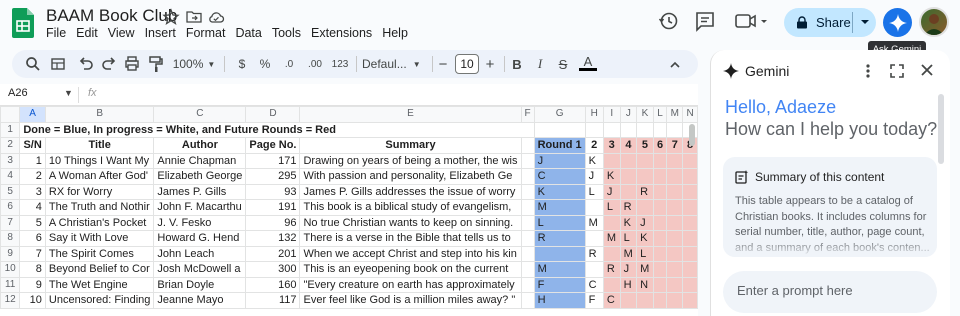 The height and width of the screenshot is (316, 960). What do you see at coordinates (242, 64) in the screenshot?
I see `currency-format-button: $` at bounding box center [242, 64].